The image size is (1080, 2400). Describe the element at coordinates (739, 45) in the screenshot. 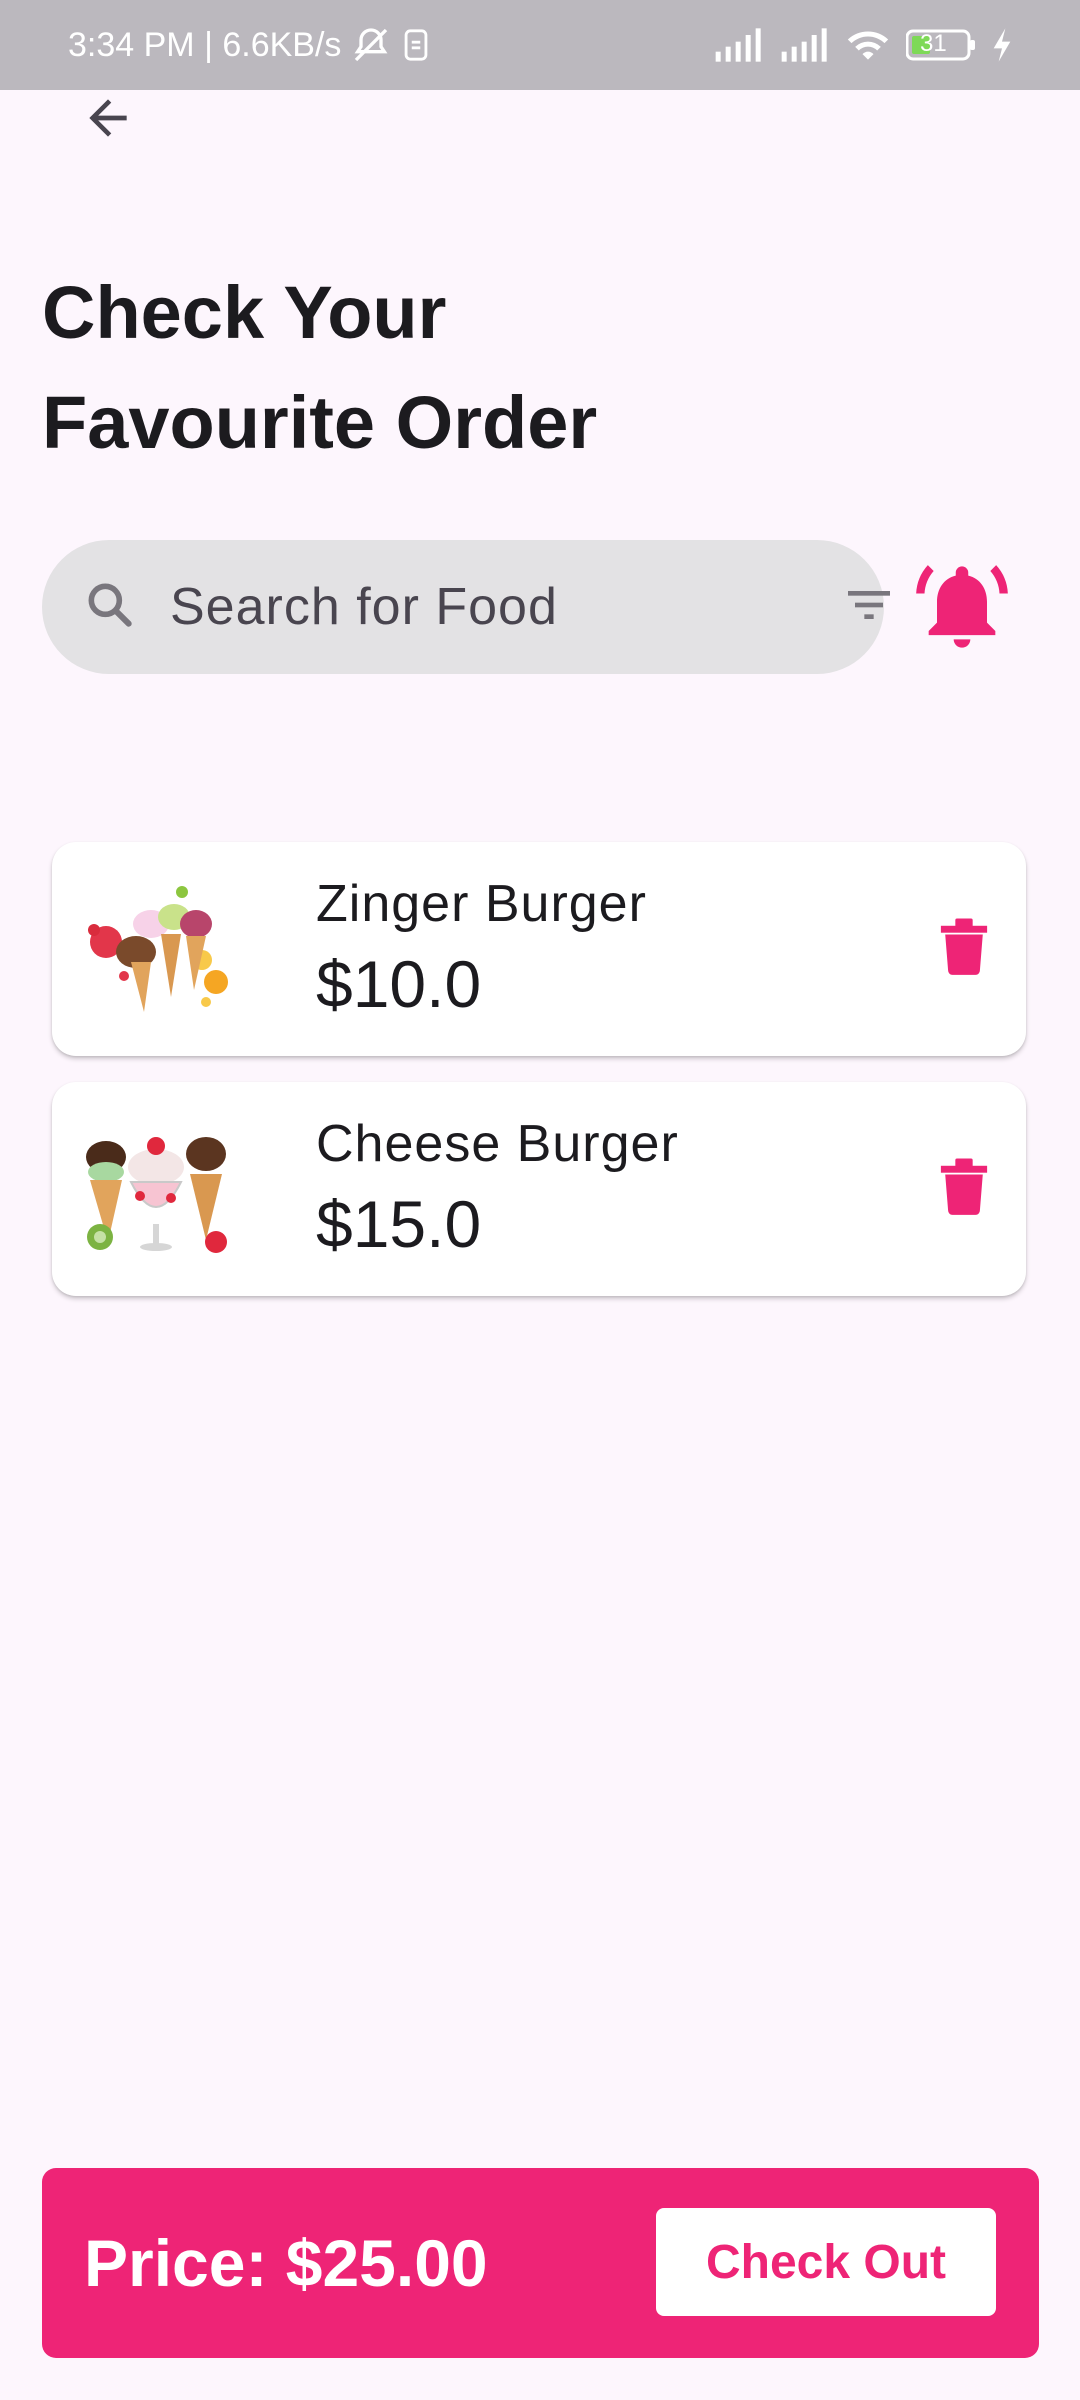

I see `signal-icon` at that location.